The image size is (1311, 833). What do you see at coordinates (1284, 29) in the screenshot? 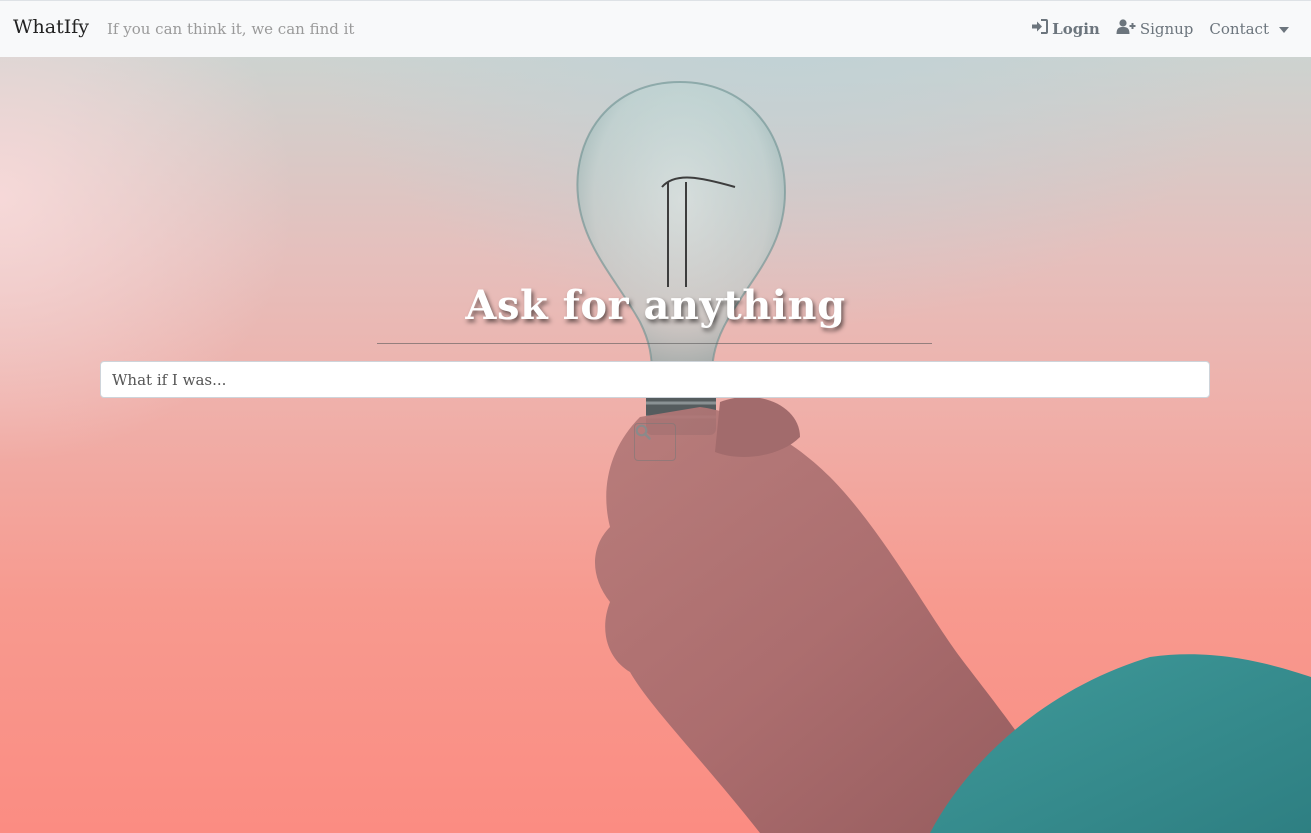
I see `caret-down-icon` at bounding box center [1284, 29].